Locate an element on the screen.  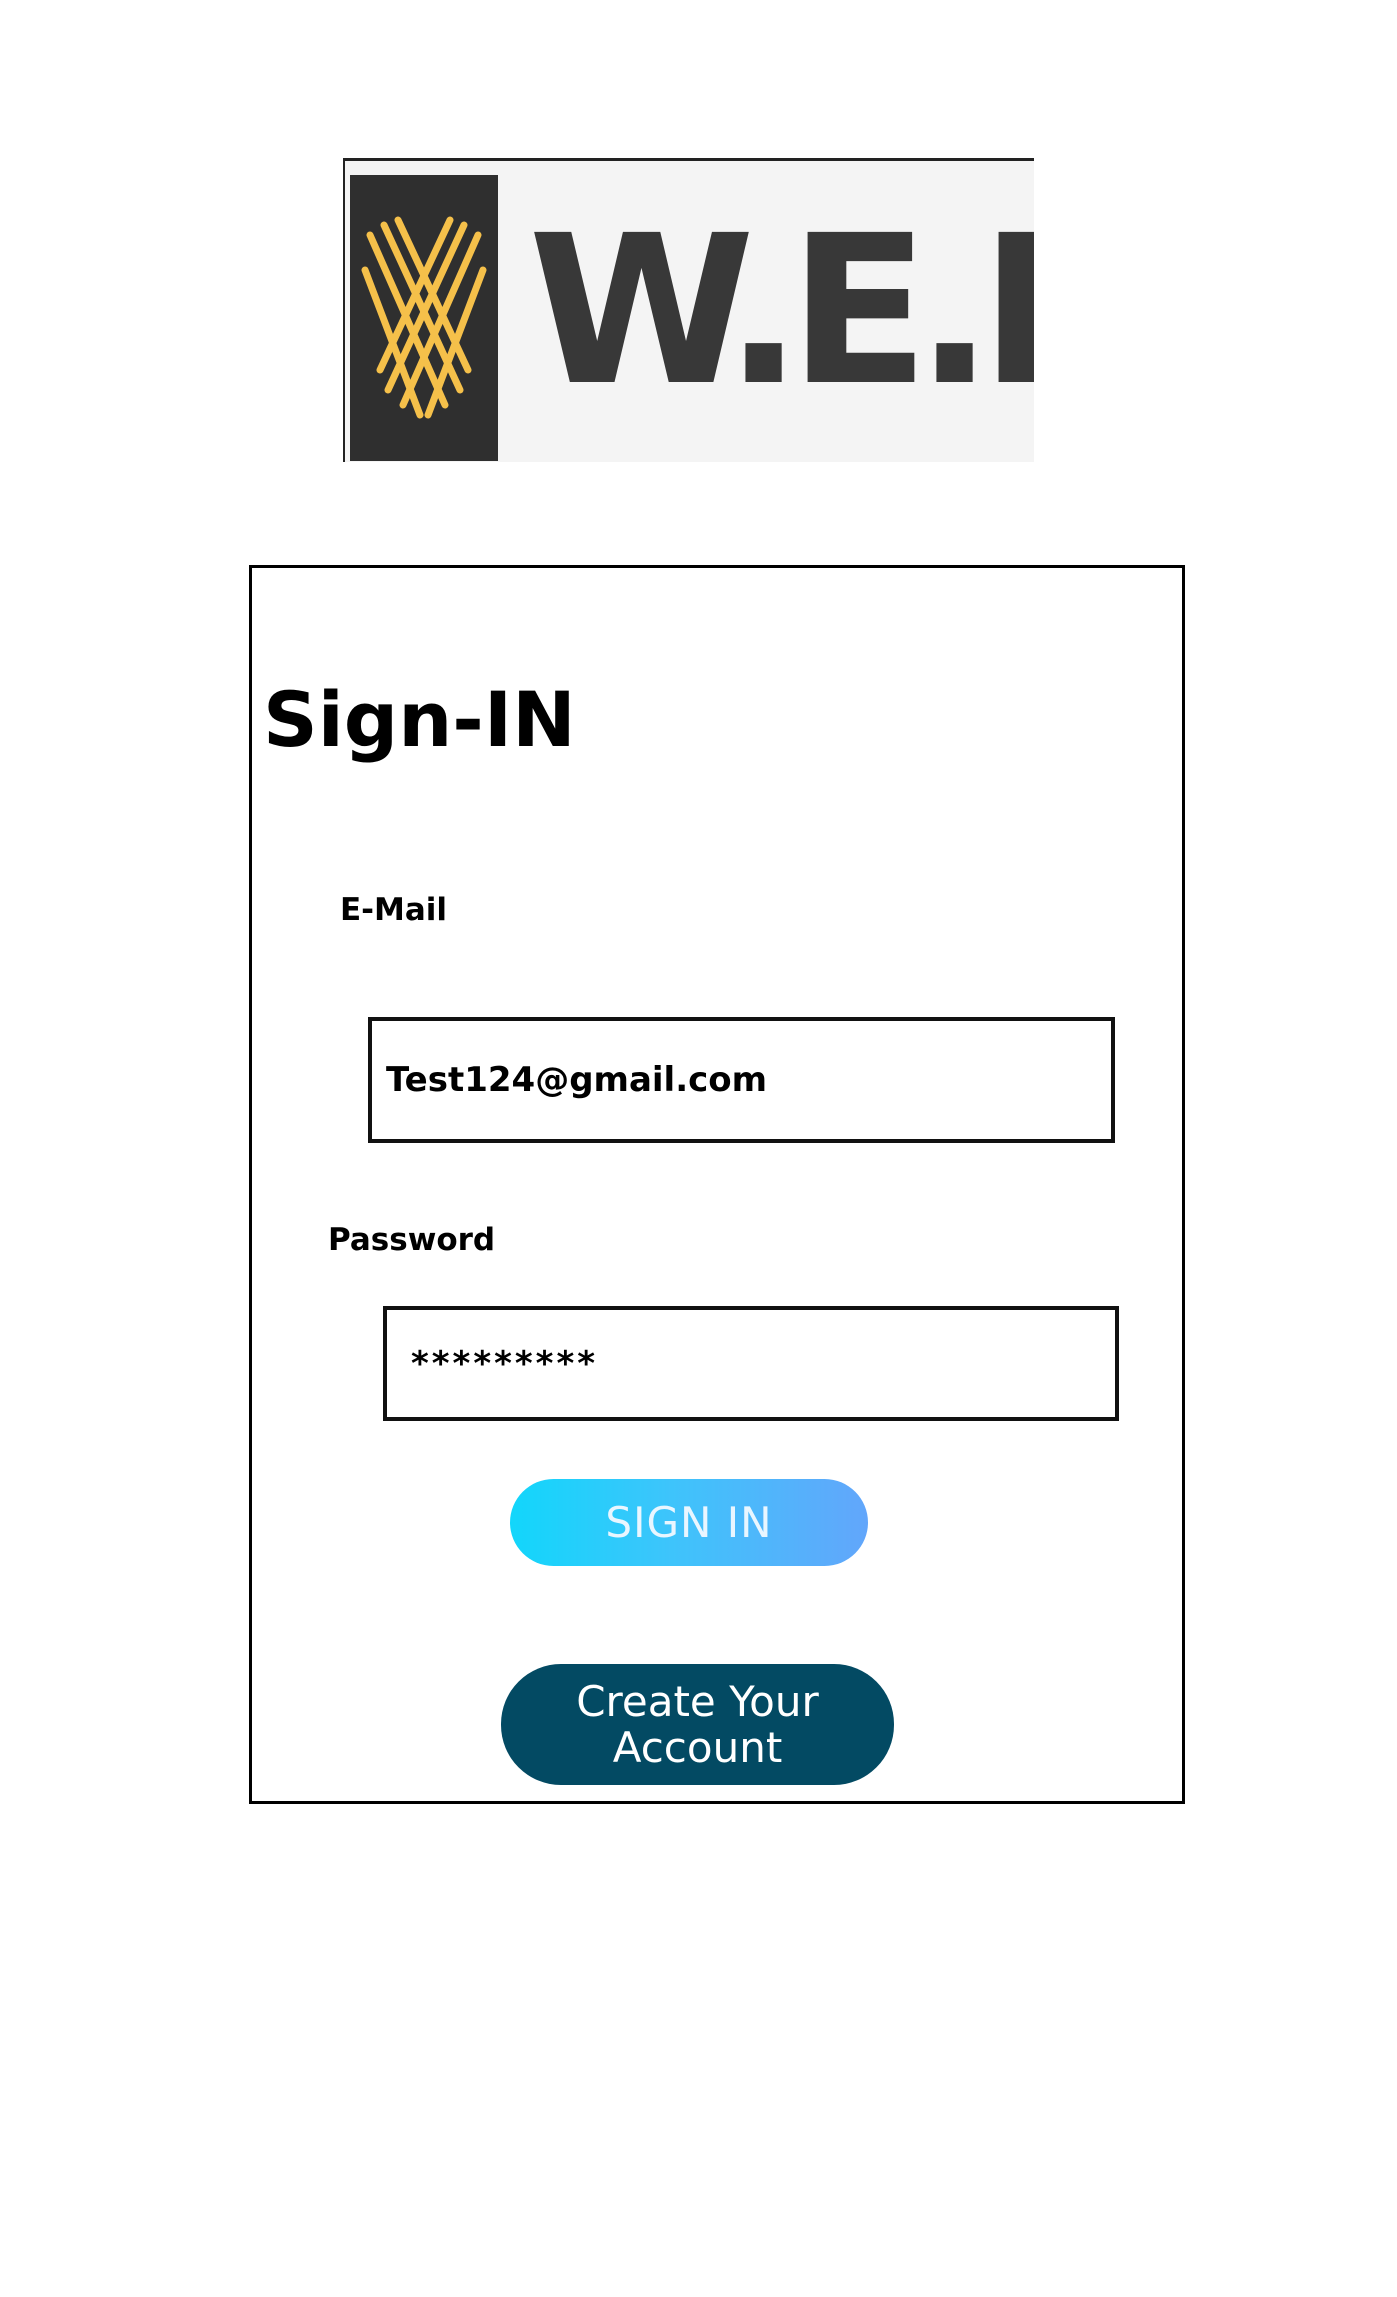
signin-button: SIGN IN is located at coordinates (689, 1522).